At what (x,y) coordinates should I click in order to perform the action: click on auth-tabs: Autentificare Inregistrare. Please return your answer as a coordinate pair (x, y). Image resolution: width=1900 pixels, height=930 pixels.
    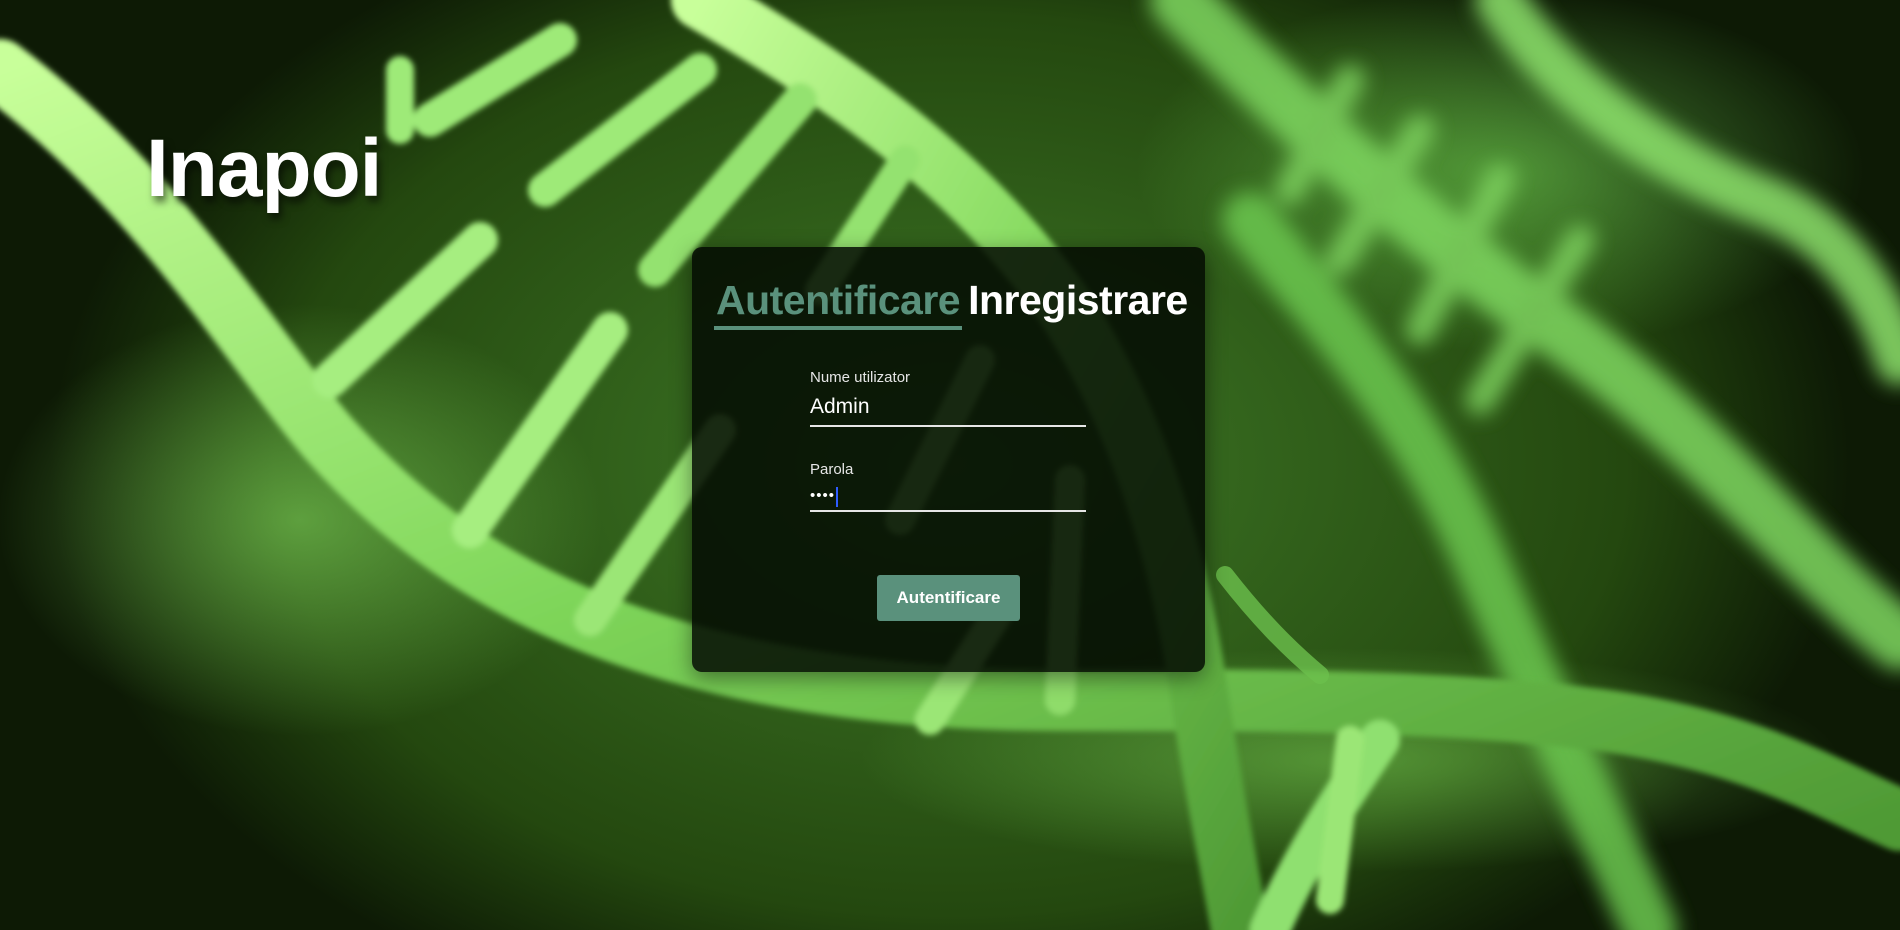
    Looking at the image, I should click on (952, 303).